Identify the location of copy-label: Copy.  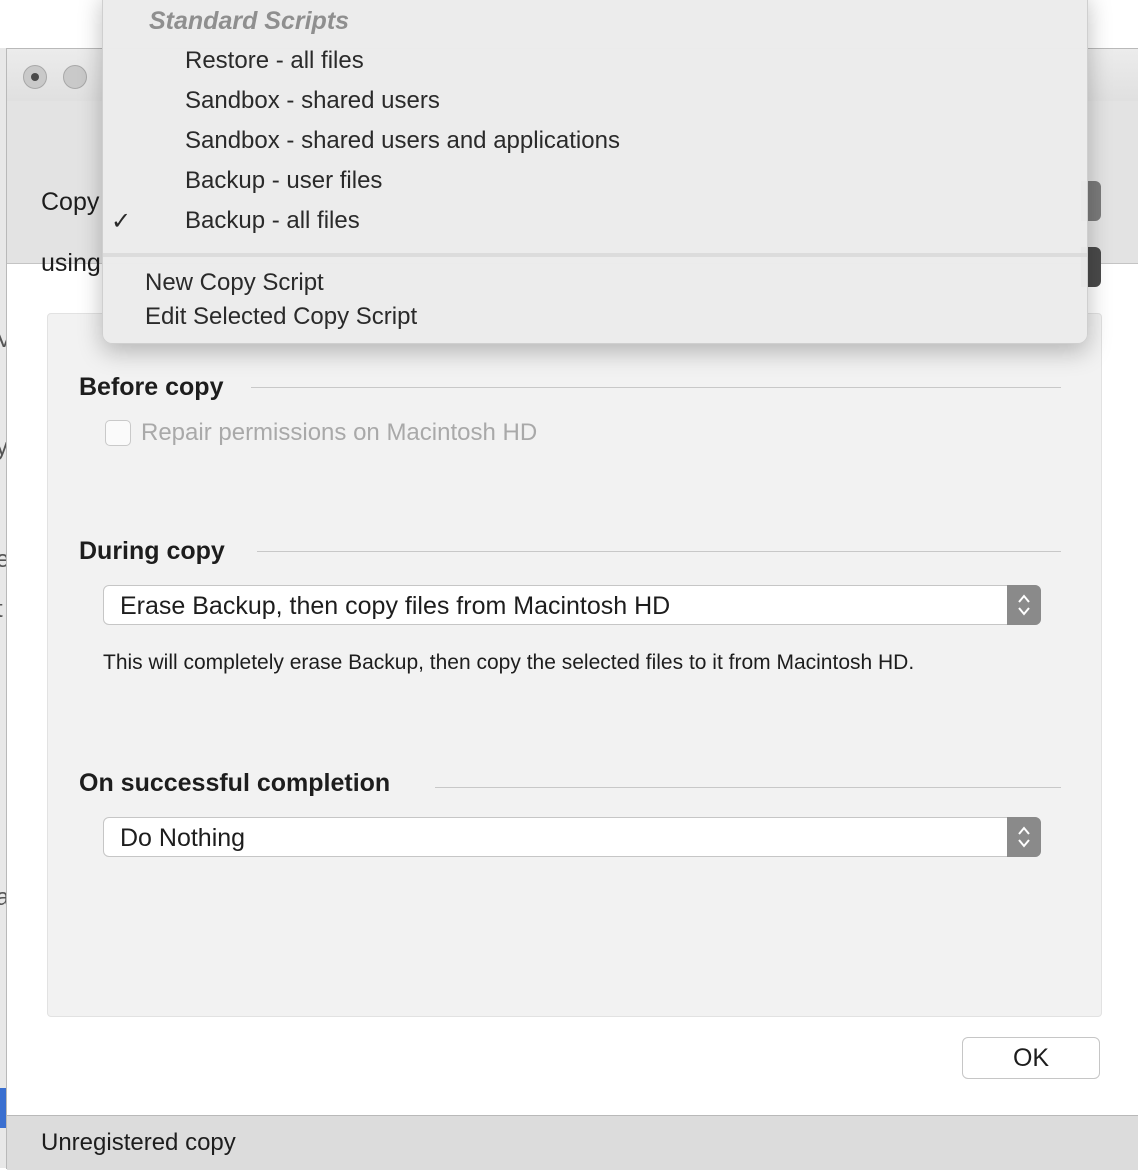
(70, 202).